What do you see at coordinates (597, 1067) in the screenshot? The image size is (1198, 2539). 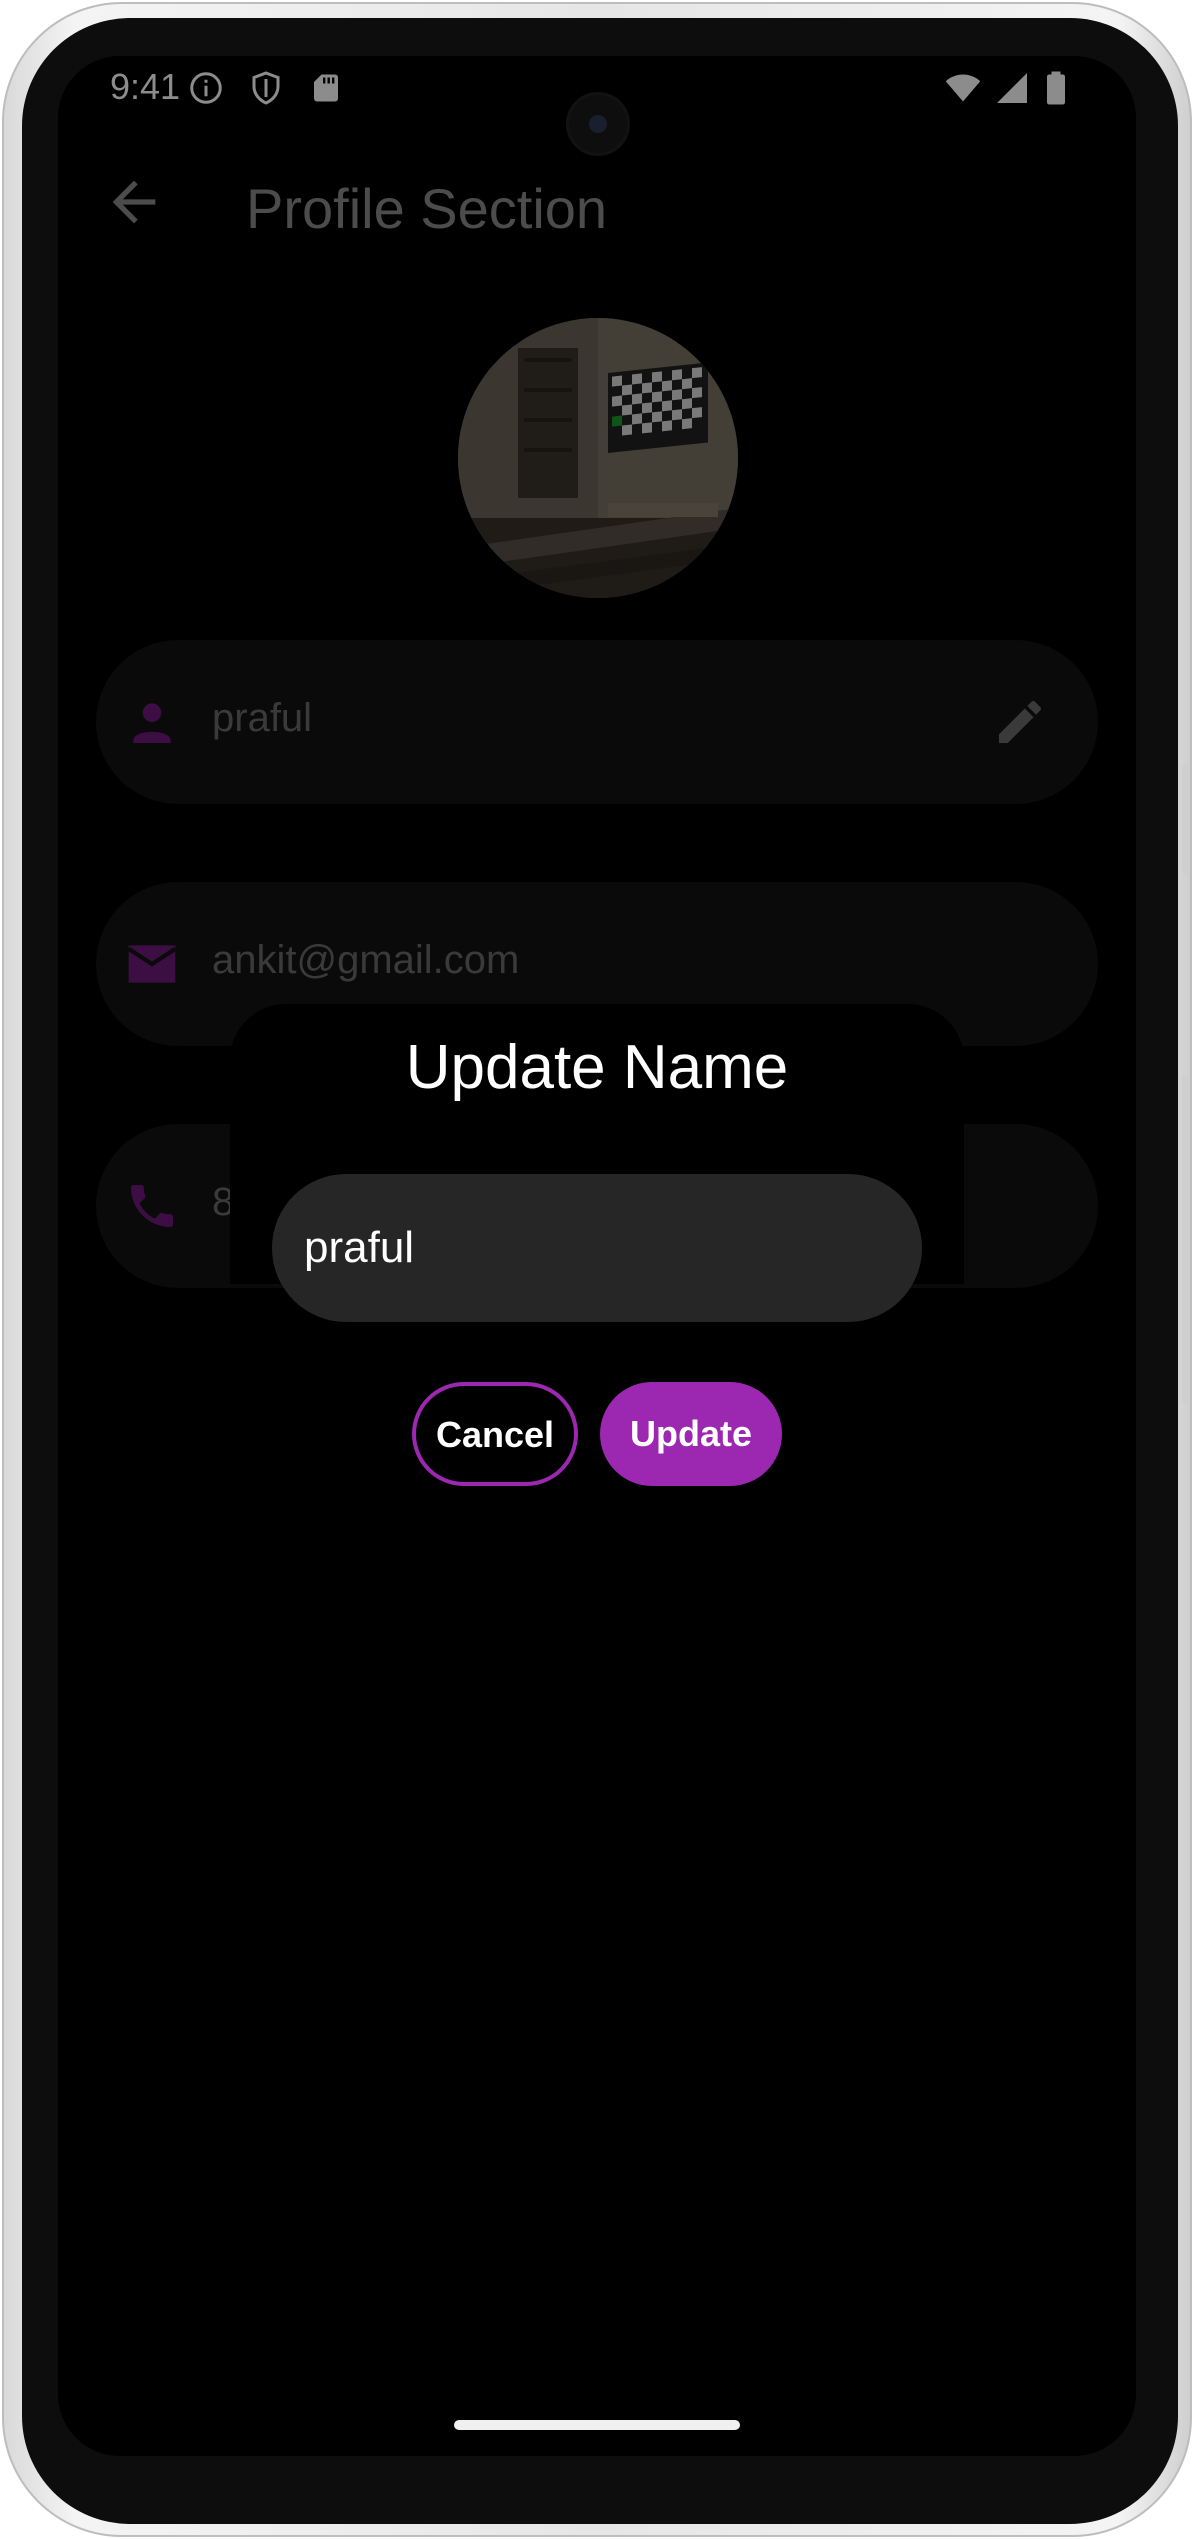 I see `dialog-title: Update Name` at bounding box center [597, 1067].